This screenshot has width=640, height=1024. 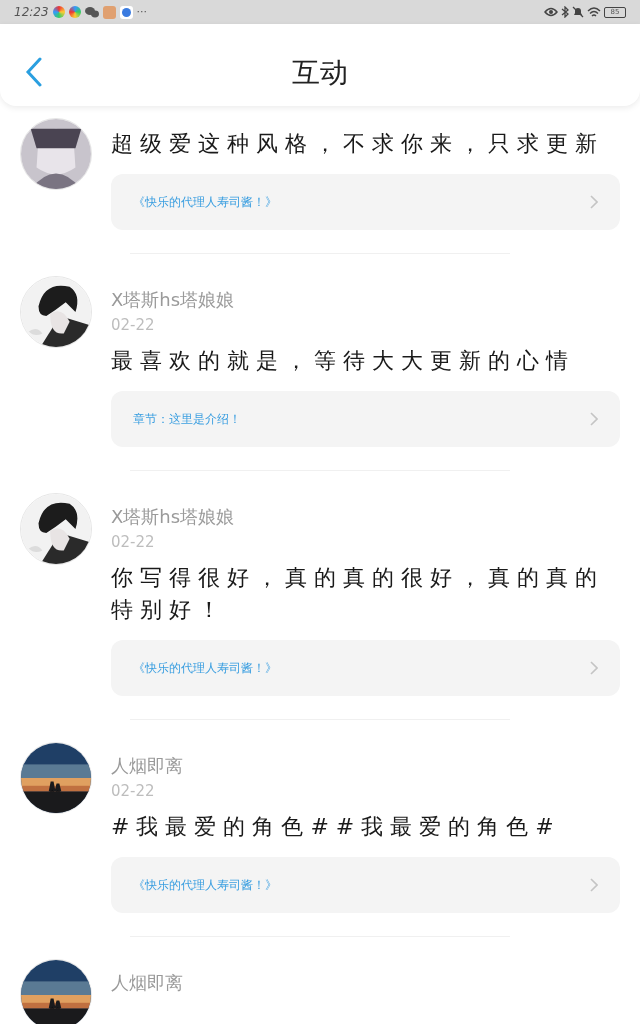 What do you see at coordinates (34, 72) in the screenshot?
I see `back-icon` at bounding box center [34, 72].